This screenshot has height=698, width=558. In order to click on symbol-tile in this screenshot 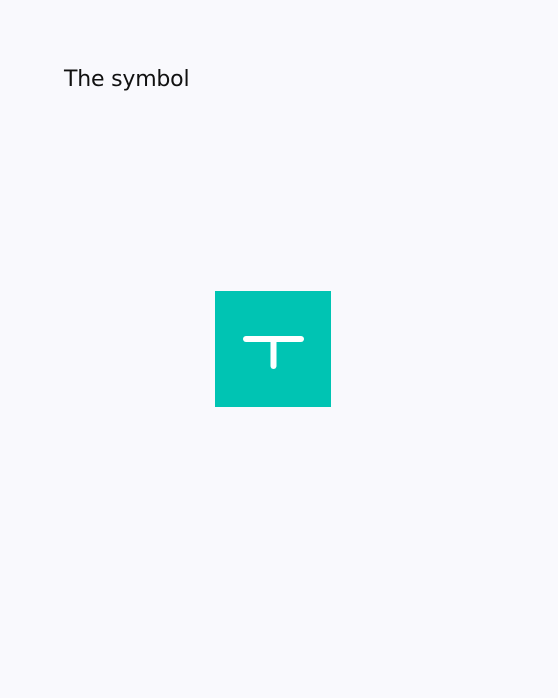, I will do `click(273, 349)`.